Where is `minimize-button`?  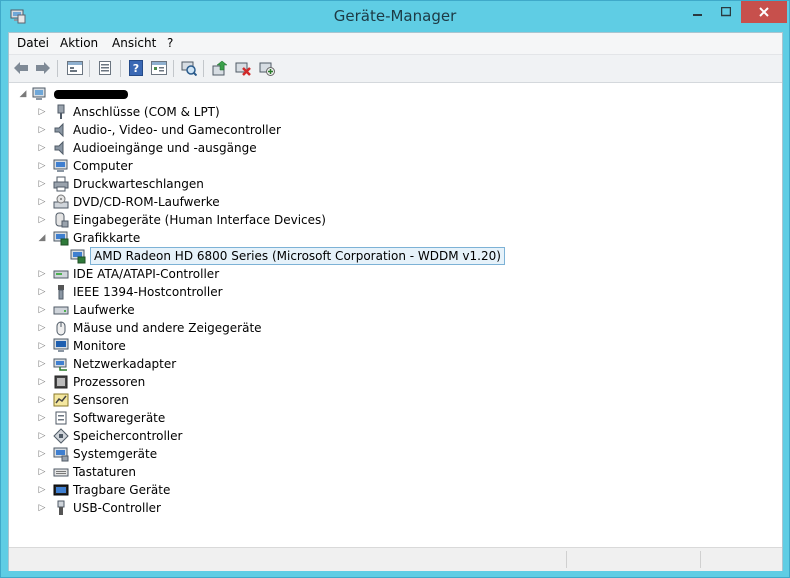 minimize-button is located at coordinates (698, 12).